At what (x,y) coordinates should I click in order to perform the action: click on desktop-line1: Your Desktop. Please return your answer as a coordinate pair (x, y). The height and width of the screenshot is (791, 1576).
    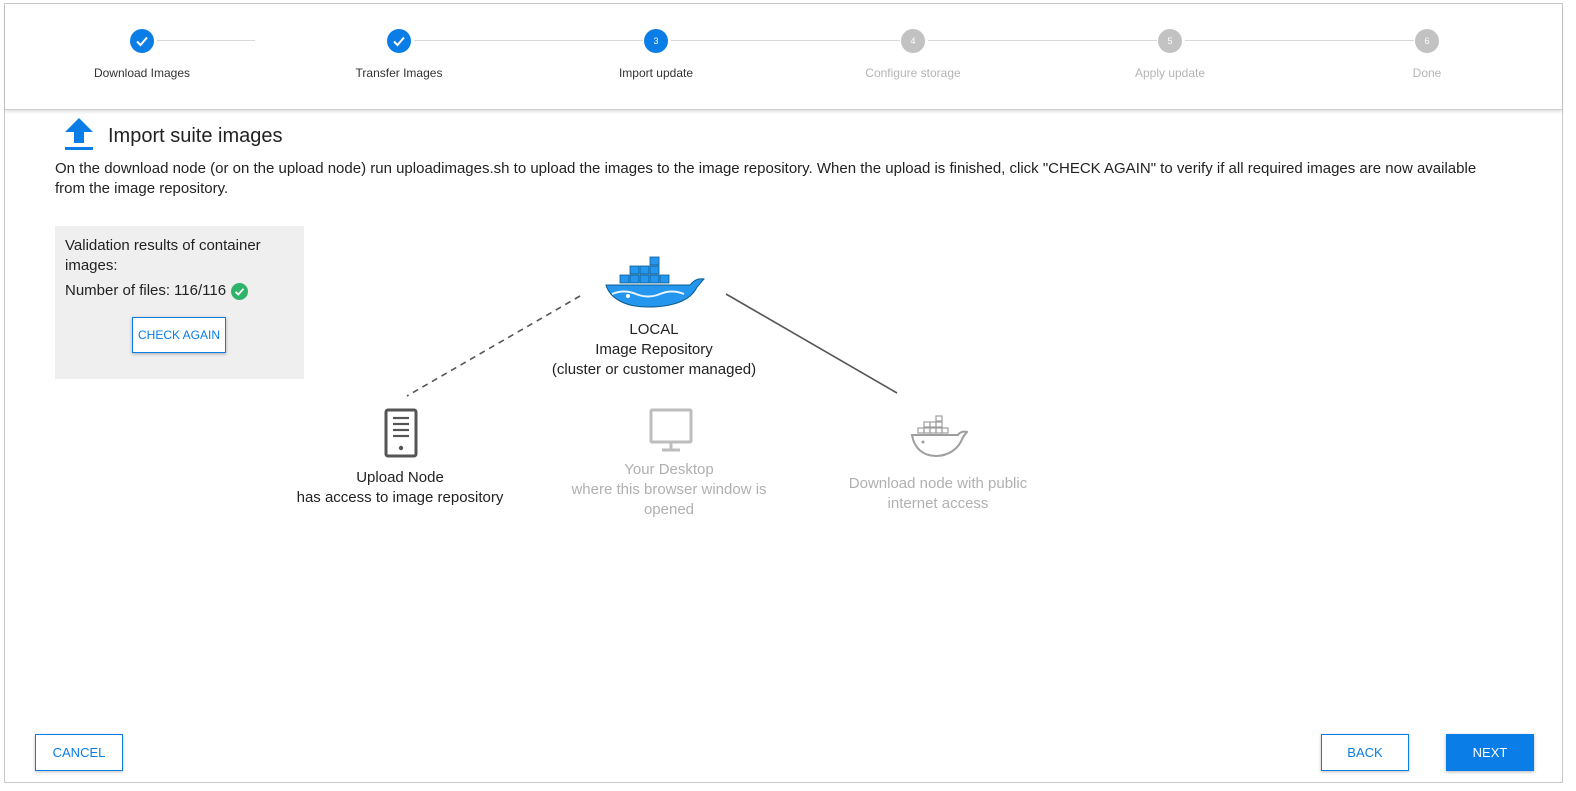
    Looking at the image, I should click on (669, 469).